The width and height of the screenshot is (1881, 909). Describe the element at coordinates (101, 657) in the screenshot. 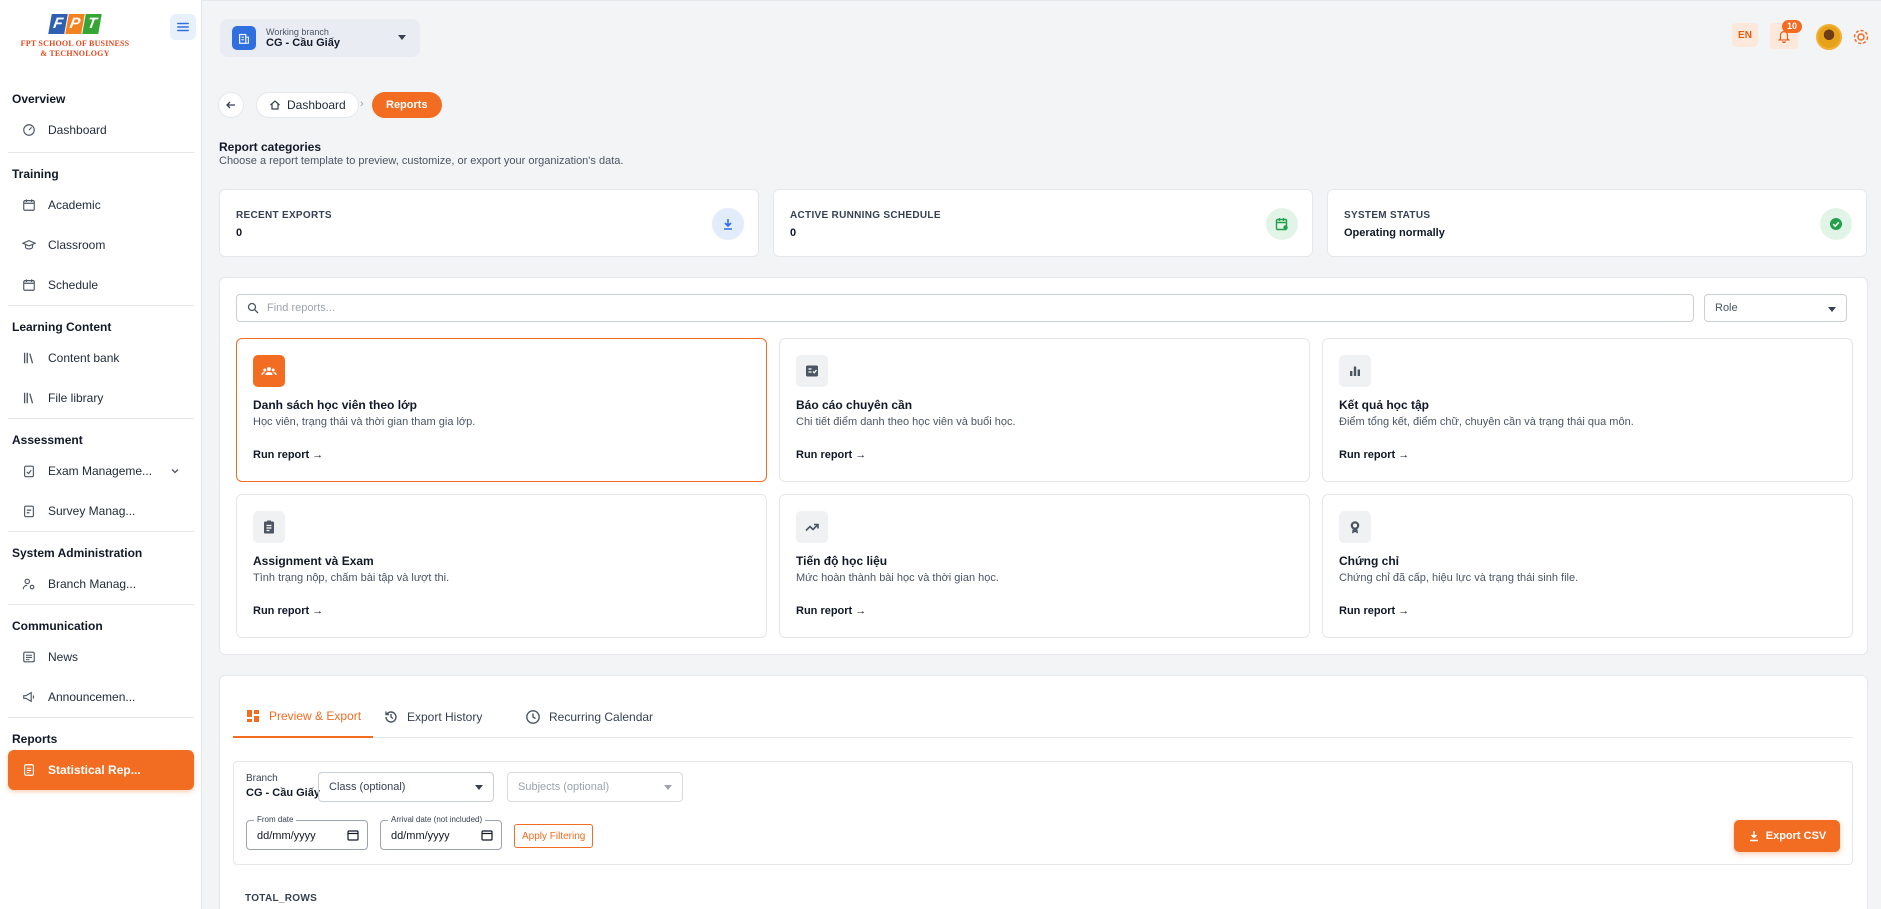

I see `sidebar-item-news: News` at that location.